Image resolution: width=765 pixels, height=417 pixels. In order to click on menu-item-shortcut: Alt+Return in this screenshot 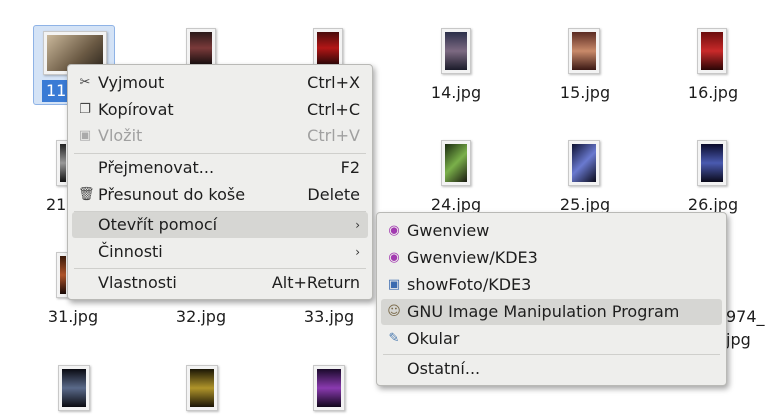, I will do `click(315, 282)`.